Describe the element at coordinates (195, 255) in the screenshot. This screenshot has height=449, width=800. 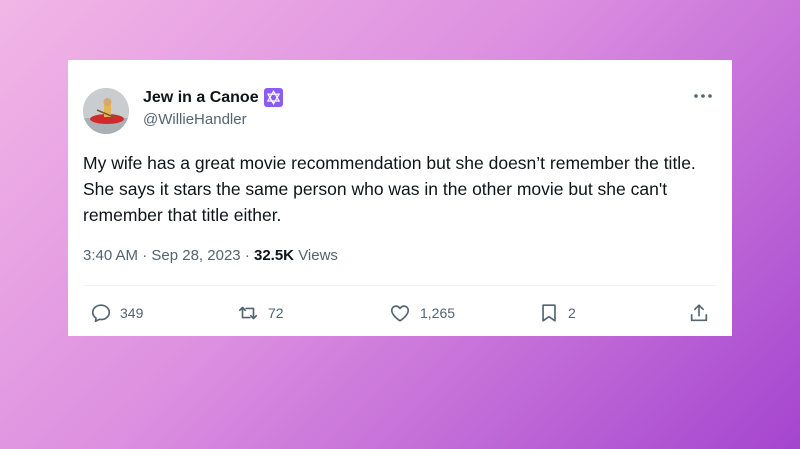
I see `tweet-date: Sep 28, 2023` at that location.